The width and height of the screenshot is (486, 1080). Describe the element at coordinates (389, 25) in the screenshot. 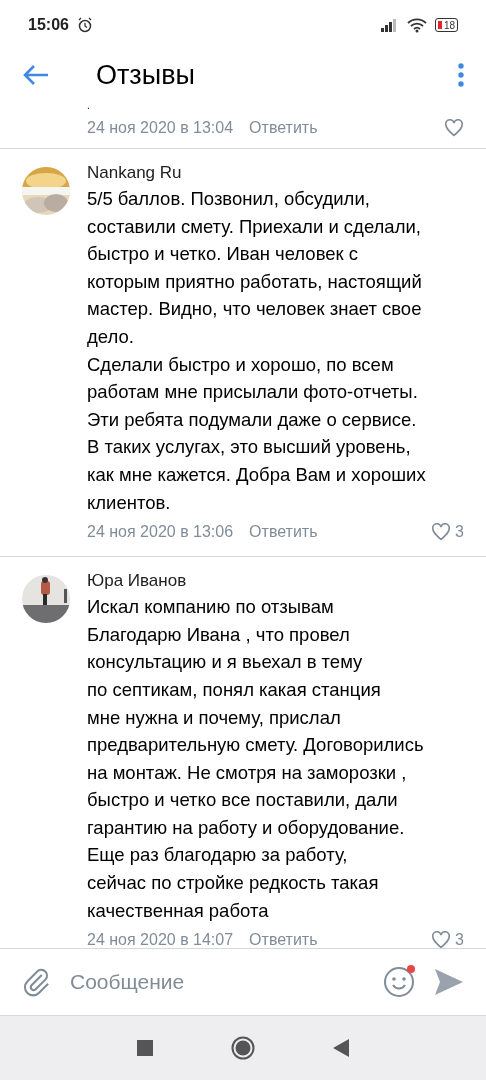

I see `signal-icon` at that location.